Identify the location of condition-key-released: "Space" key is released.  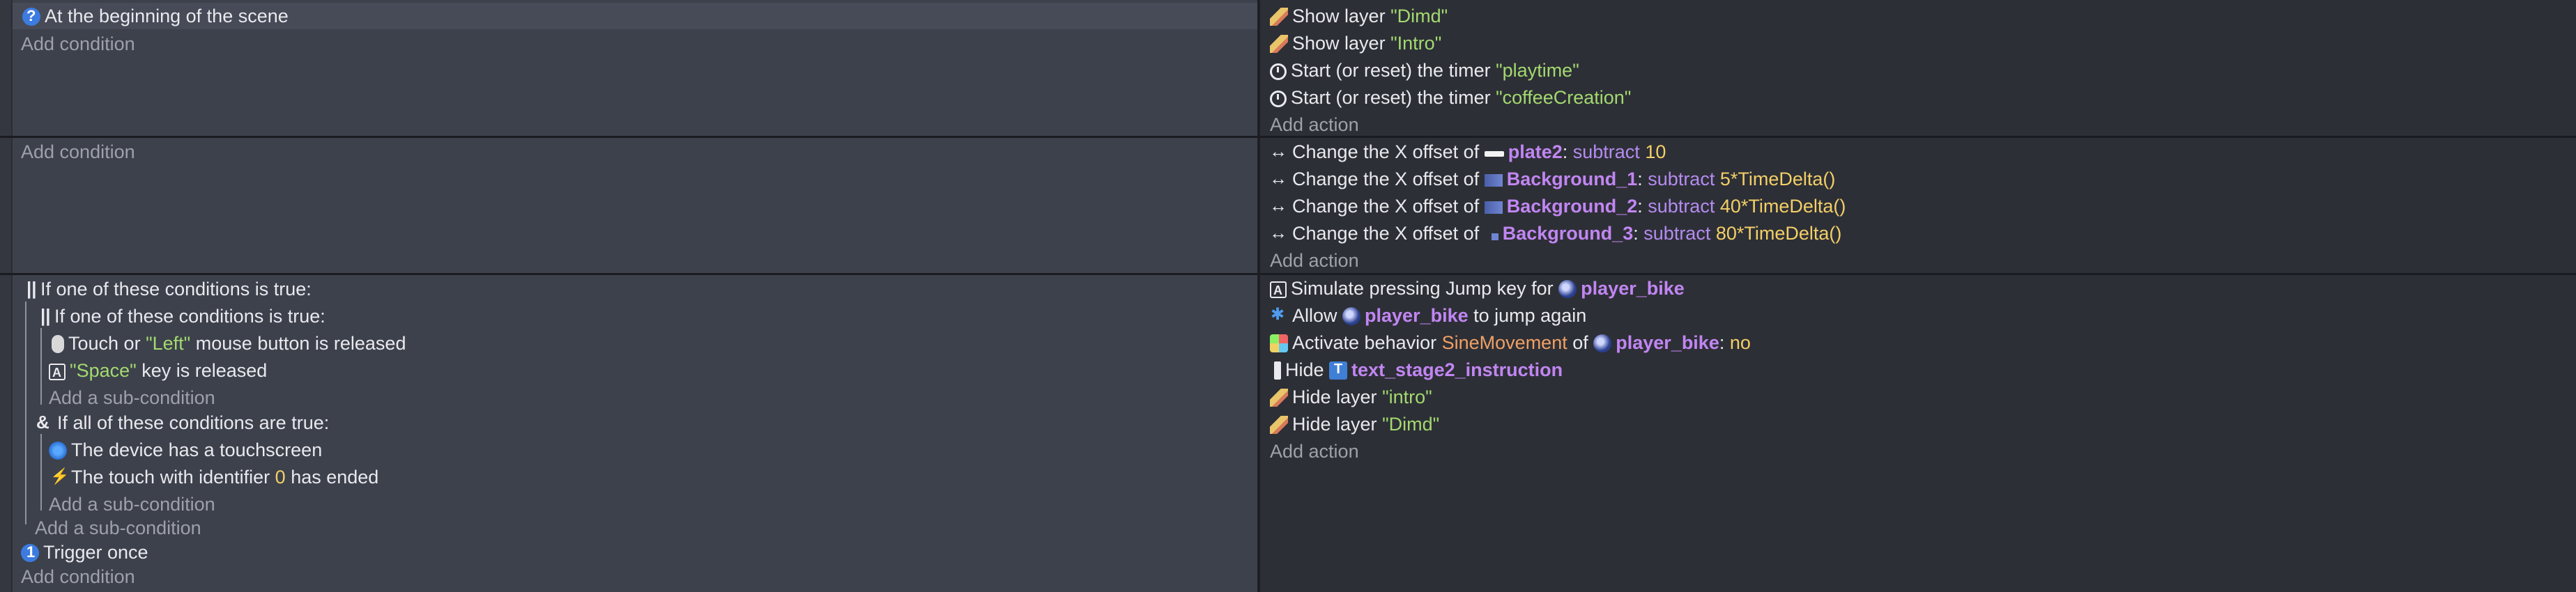
(158, 371).